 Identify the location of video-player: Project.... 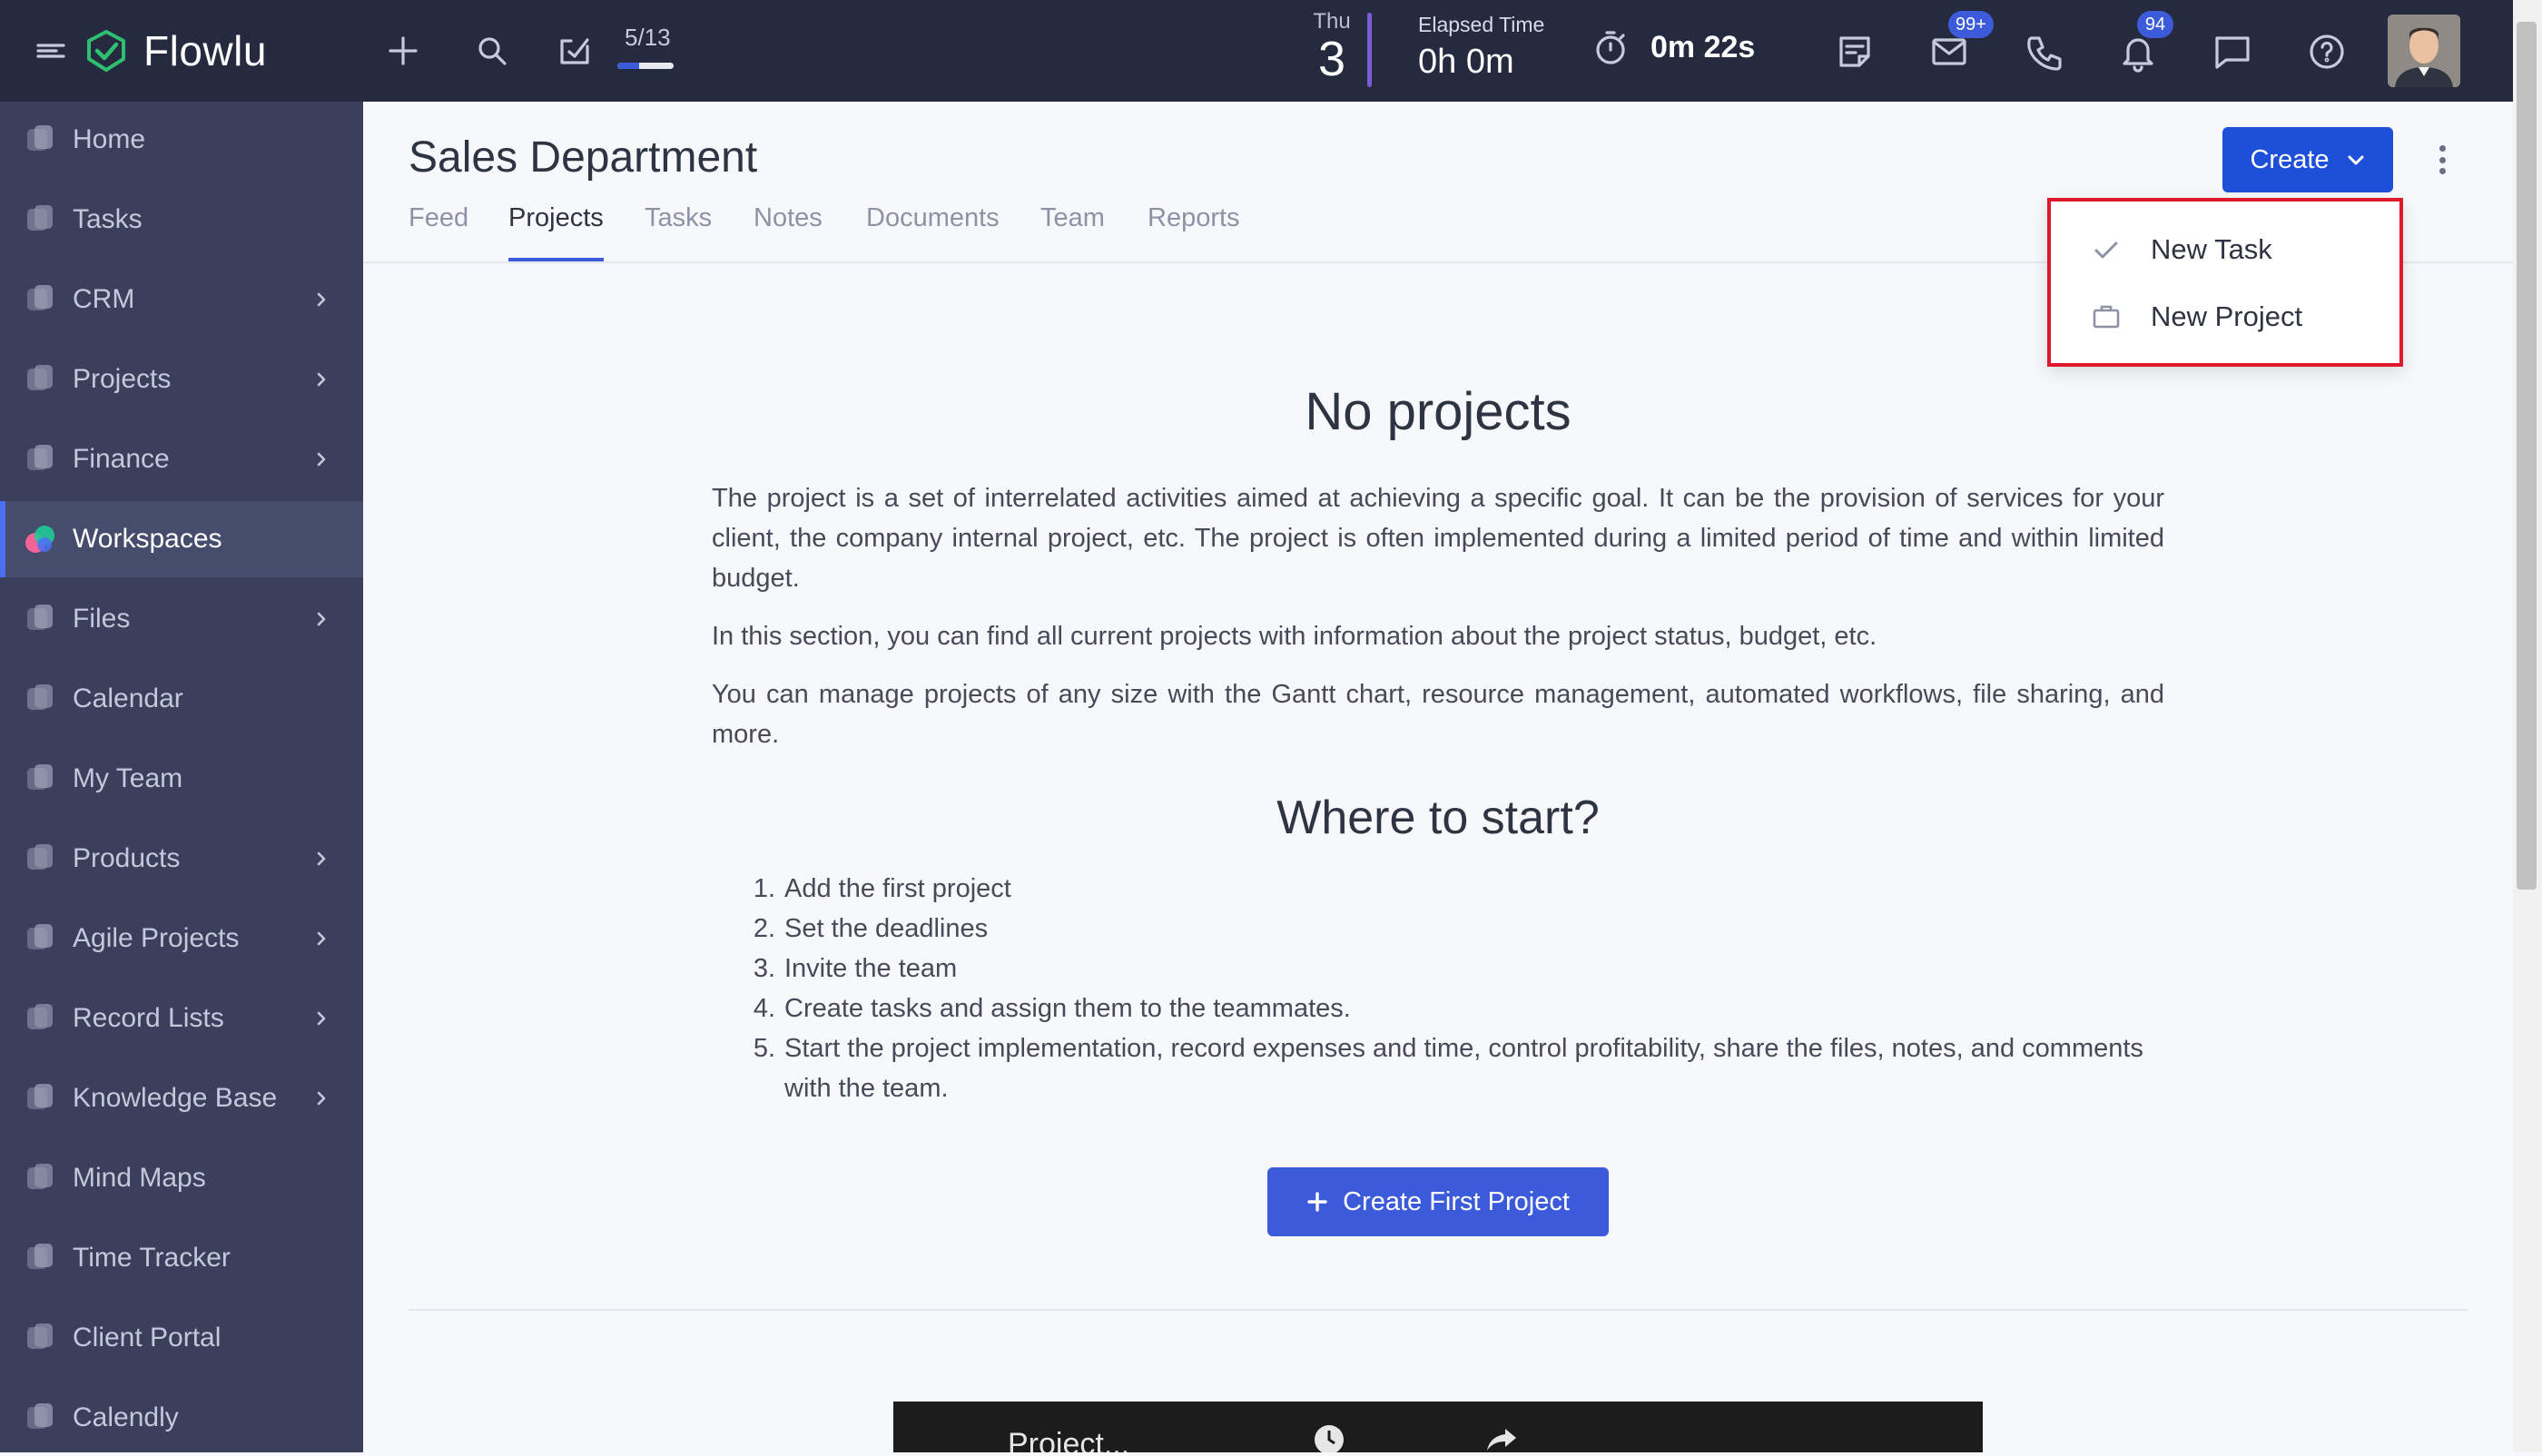
(1438, 1427).